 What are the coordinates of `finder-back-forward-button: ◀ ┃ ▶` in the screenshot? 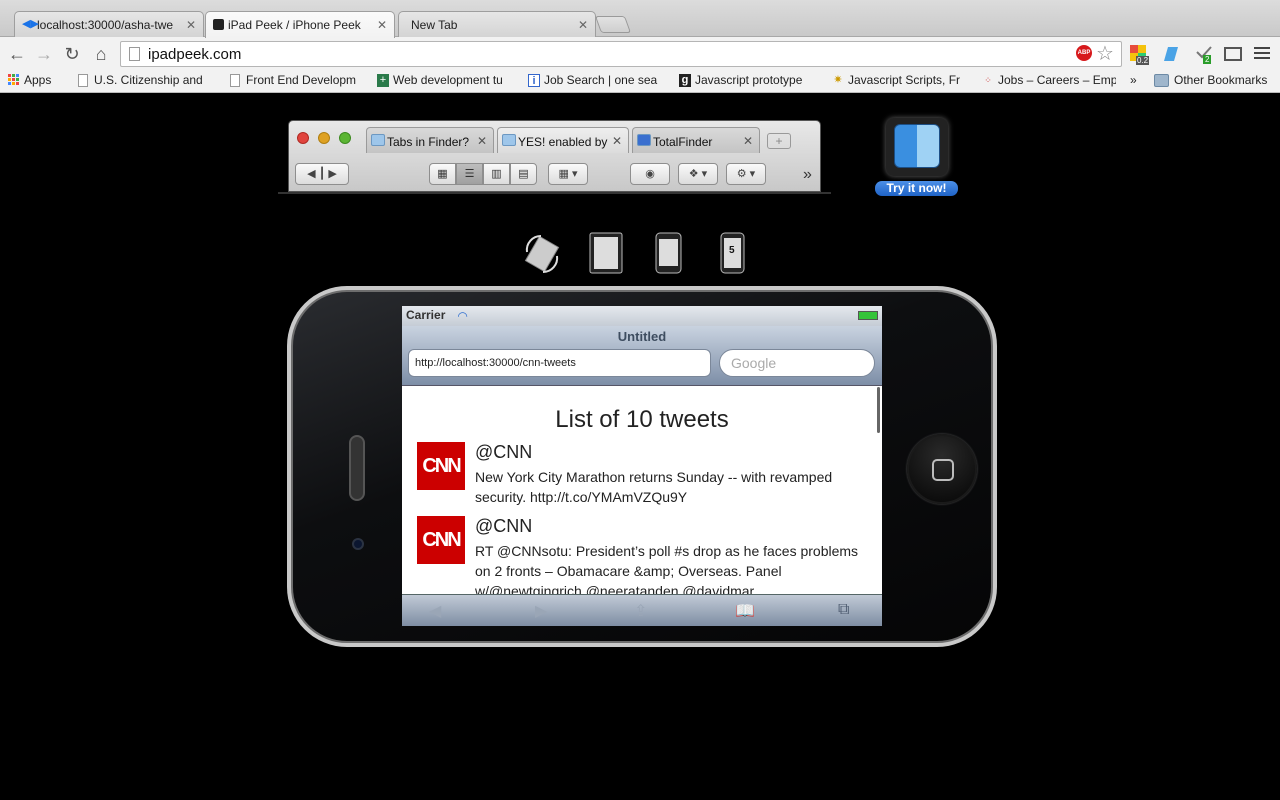 It's located at (322, 174).